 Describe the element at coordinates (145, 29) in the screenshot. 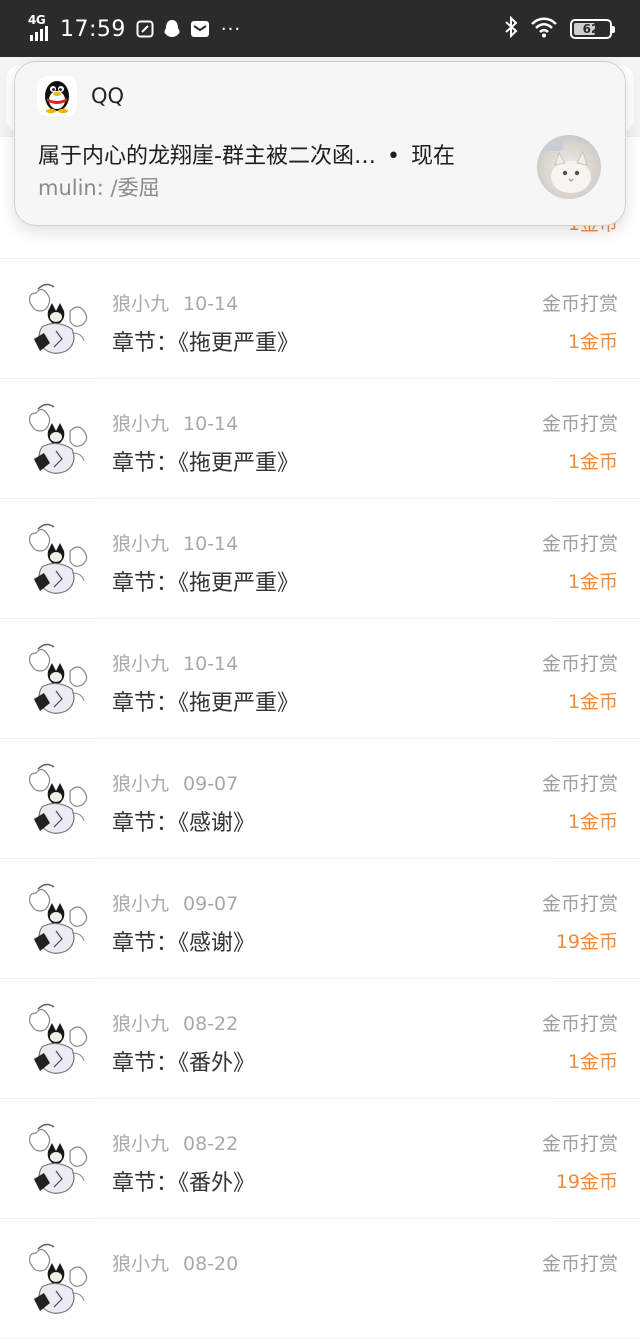

I see `screenshot-icon` at that location.